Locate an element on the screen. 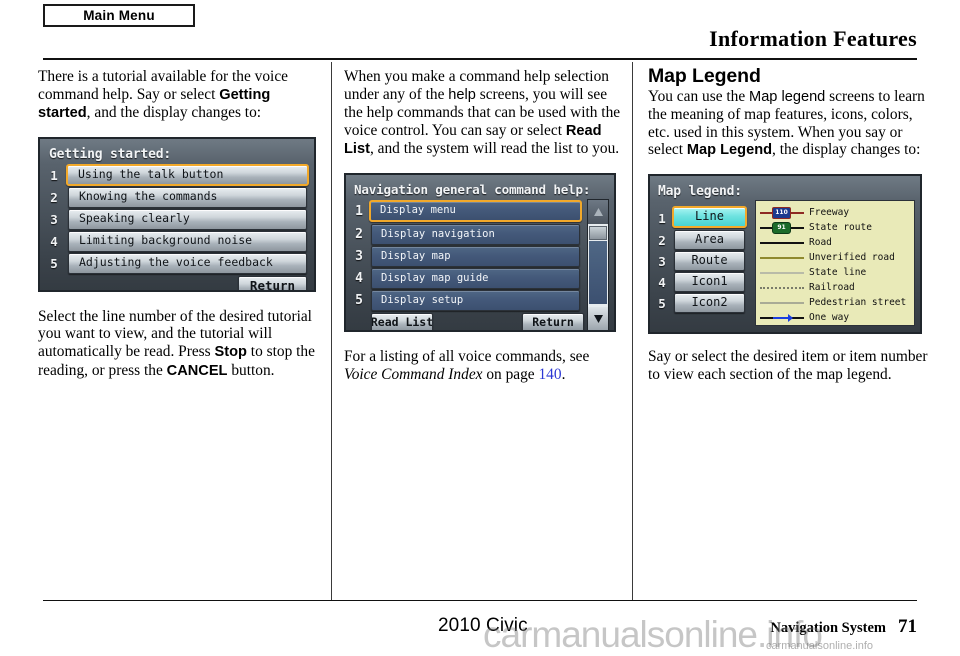  freeway-symbol: 110 is located at coordinates (782, 213).